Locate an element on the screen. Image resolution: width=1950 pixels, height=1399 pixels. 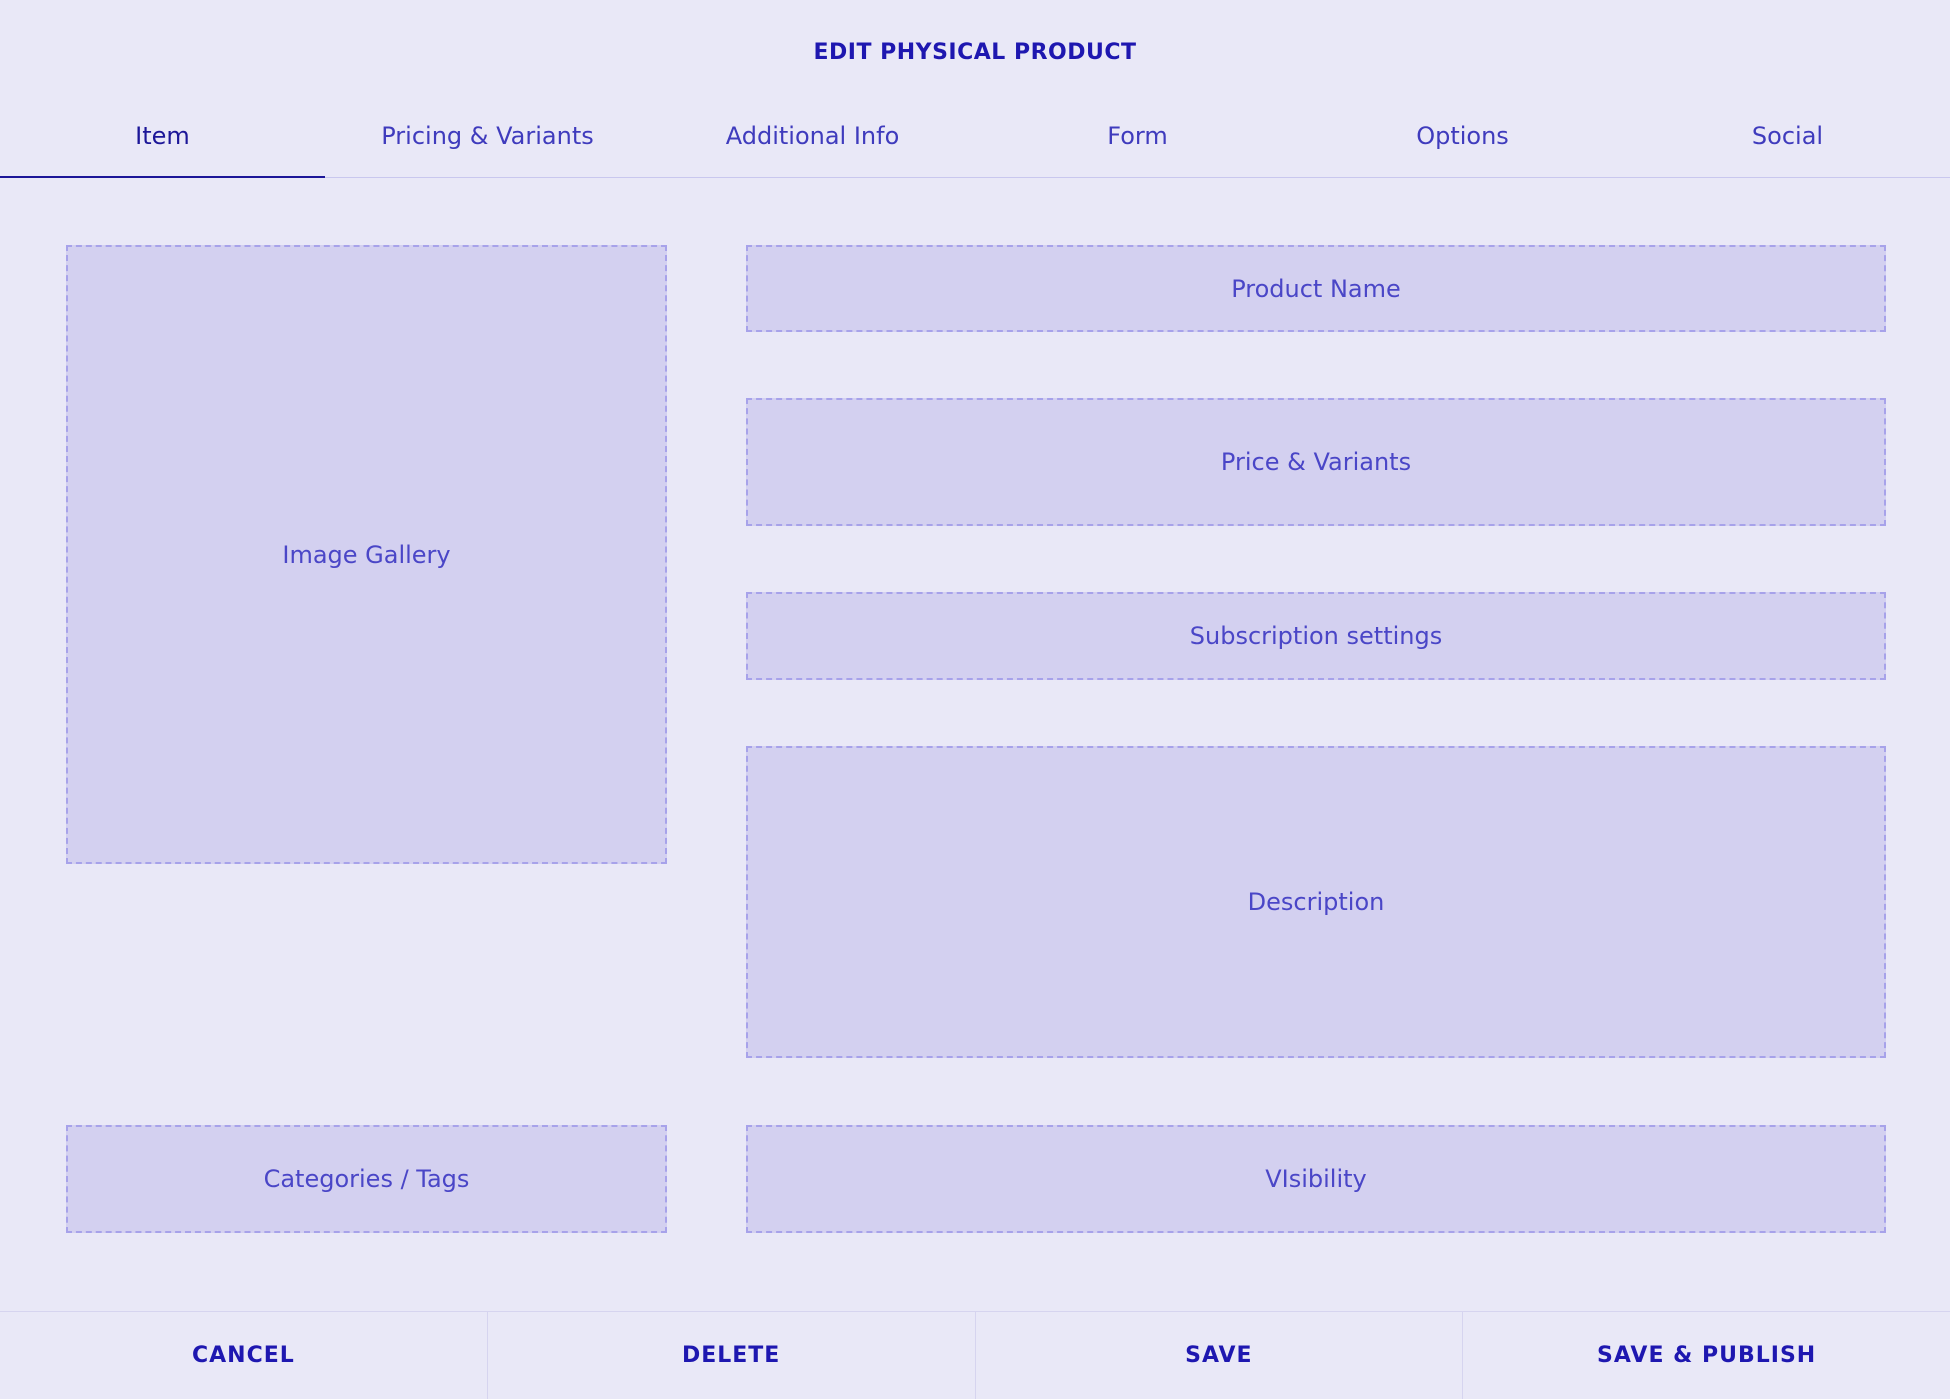
description-label: Description is located at coordinates (1316, 902).